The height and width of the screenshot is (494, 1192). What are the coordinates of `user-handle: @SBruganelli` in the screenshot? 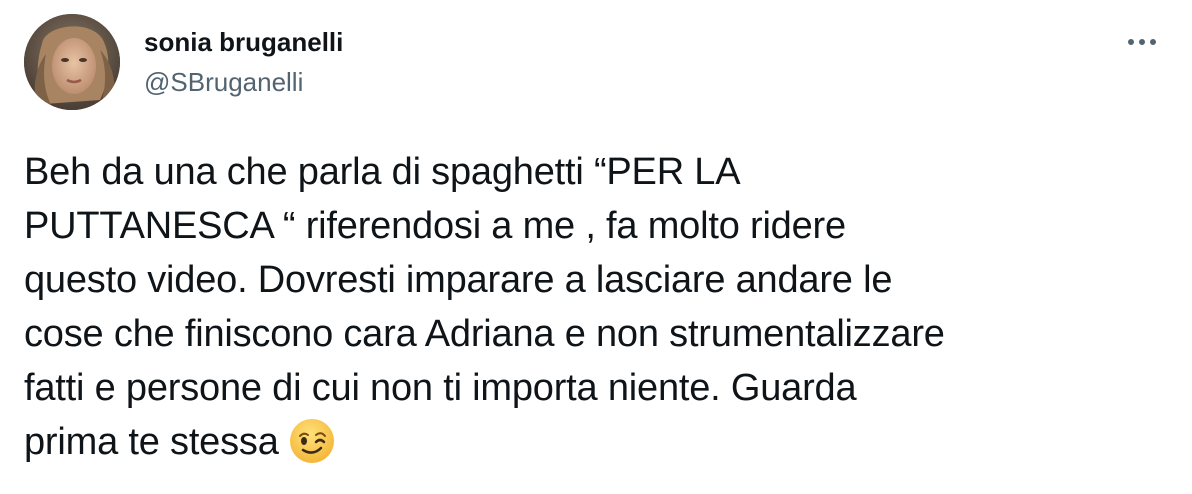 It's located at (223, 82).